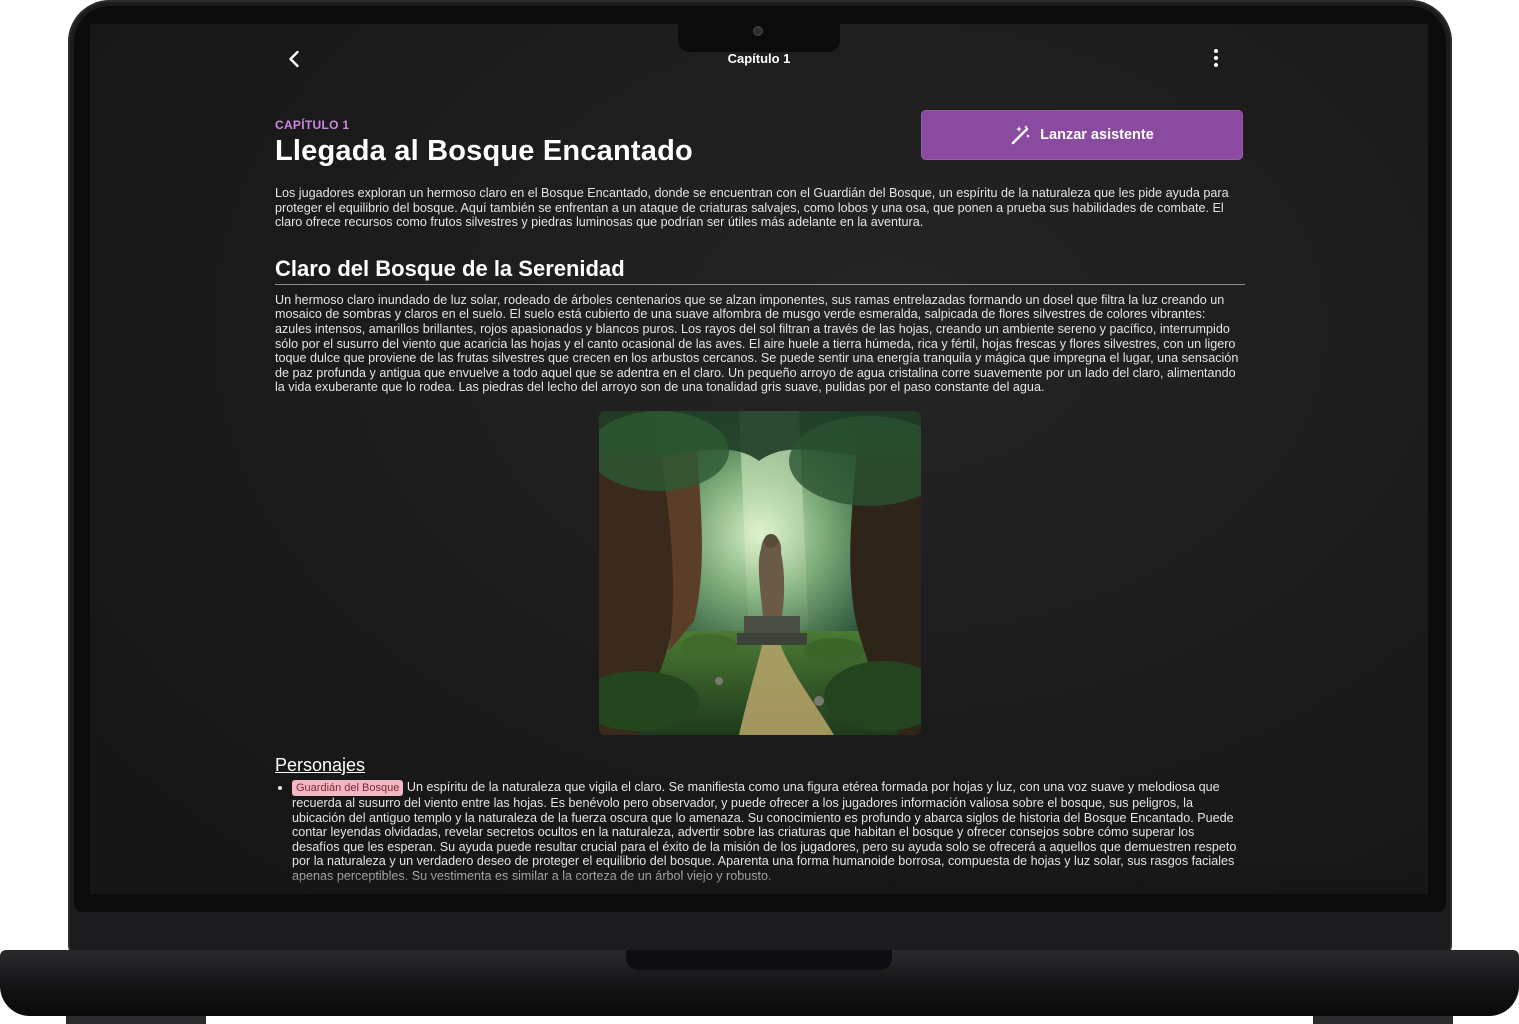 The width and height of the screenshot is (1519, 1024). What do you see at coordinates (760, 270) in the screenshot?
I see `scene-title: Claro del Bosque de la Serenidad` at bounding box center [760, 270].